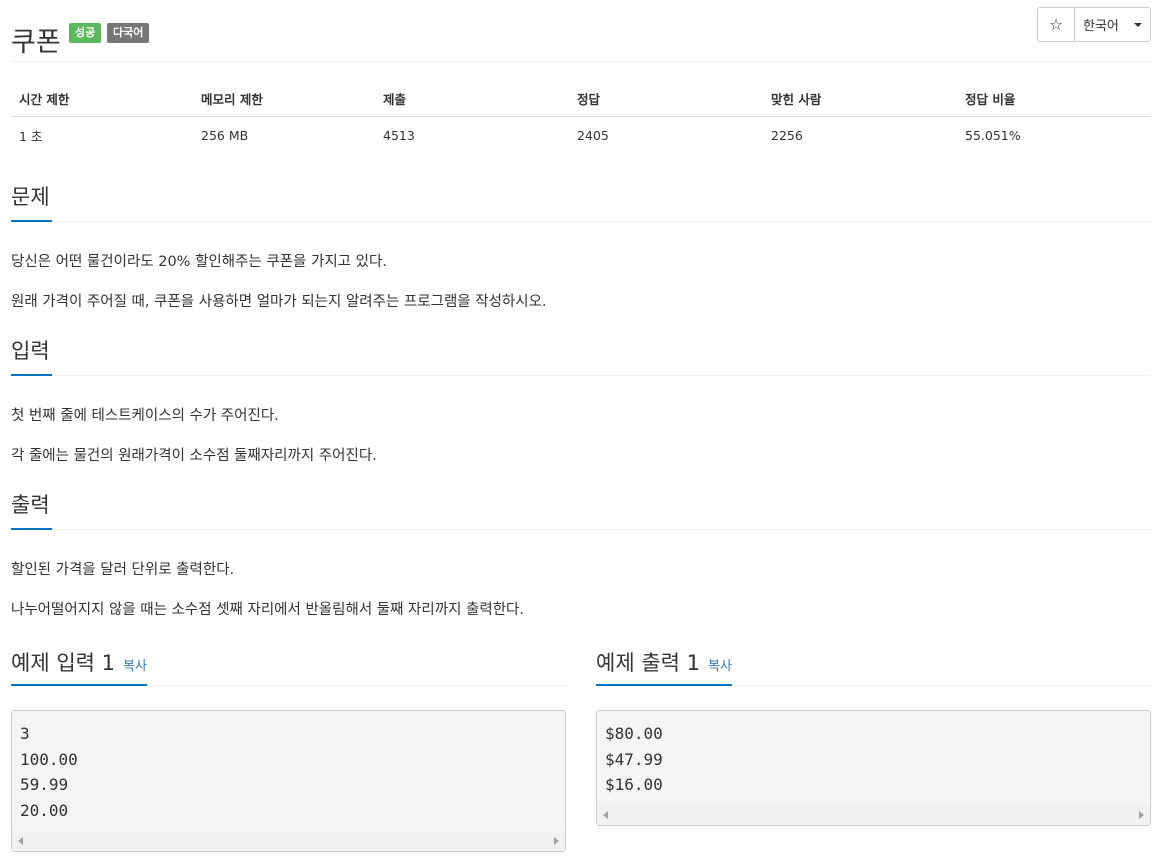 Image resolution: width=1170 pixels, height=863 pixels. What do you see at coordinates (49, 759) in the screenshot?
I see `code-line: 100.00` at bounding box center [49, 759].